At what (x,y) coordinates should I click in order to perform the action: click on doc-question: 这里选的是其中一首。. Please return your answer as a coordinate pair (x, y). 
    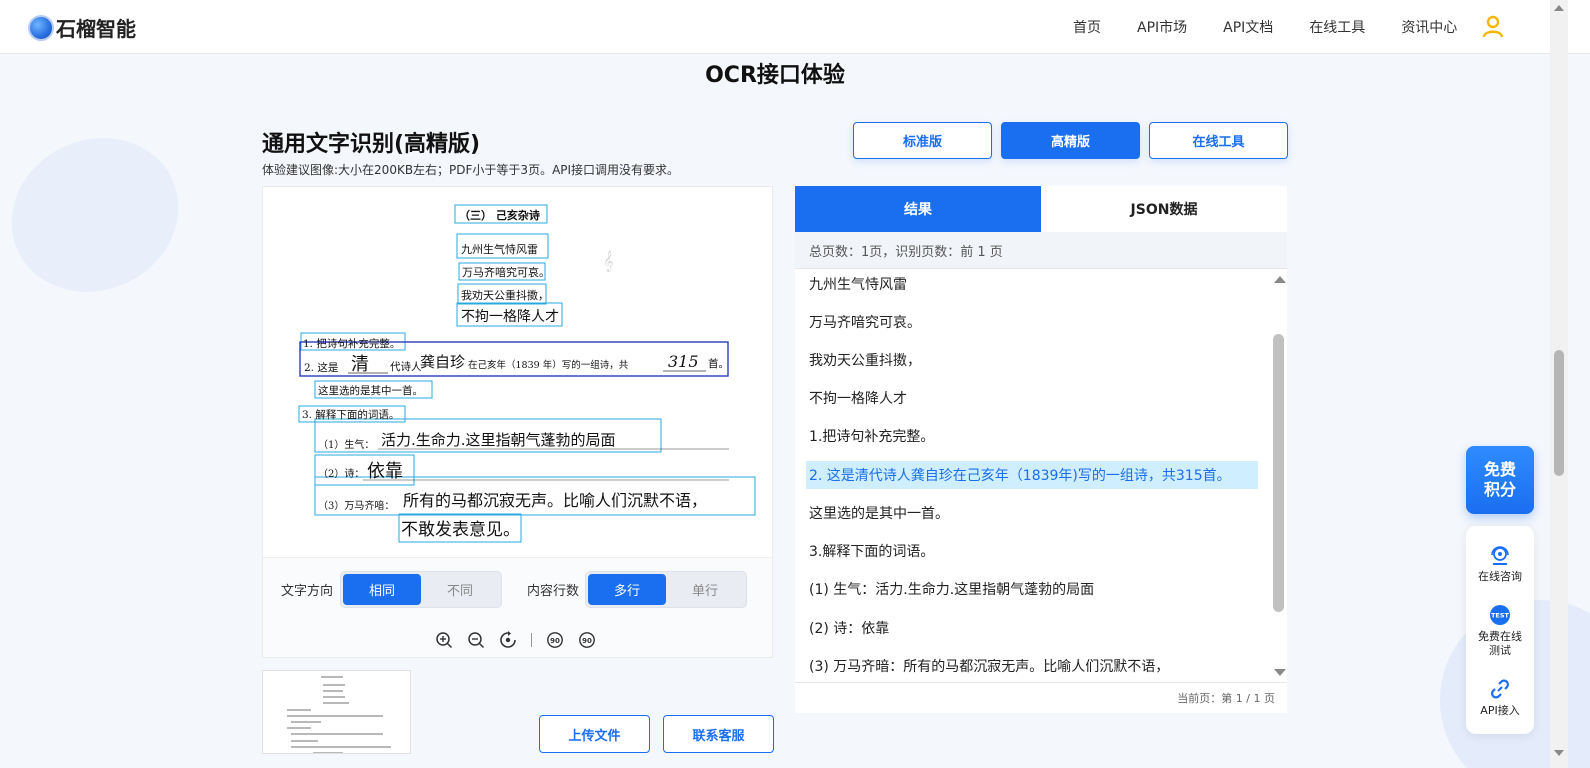
    Looking at the image, I should click on (370, 390).